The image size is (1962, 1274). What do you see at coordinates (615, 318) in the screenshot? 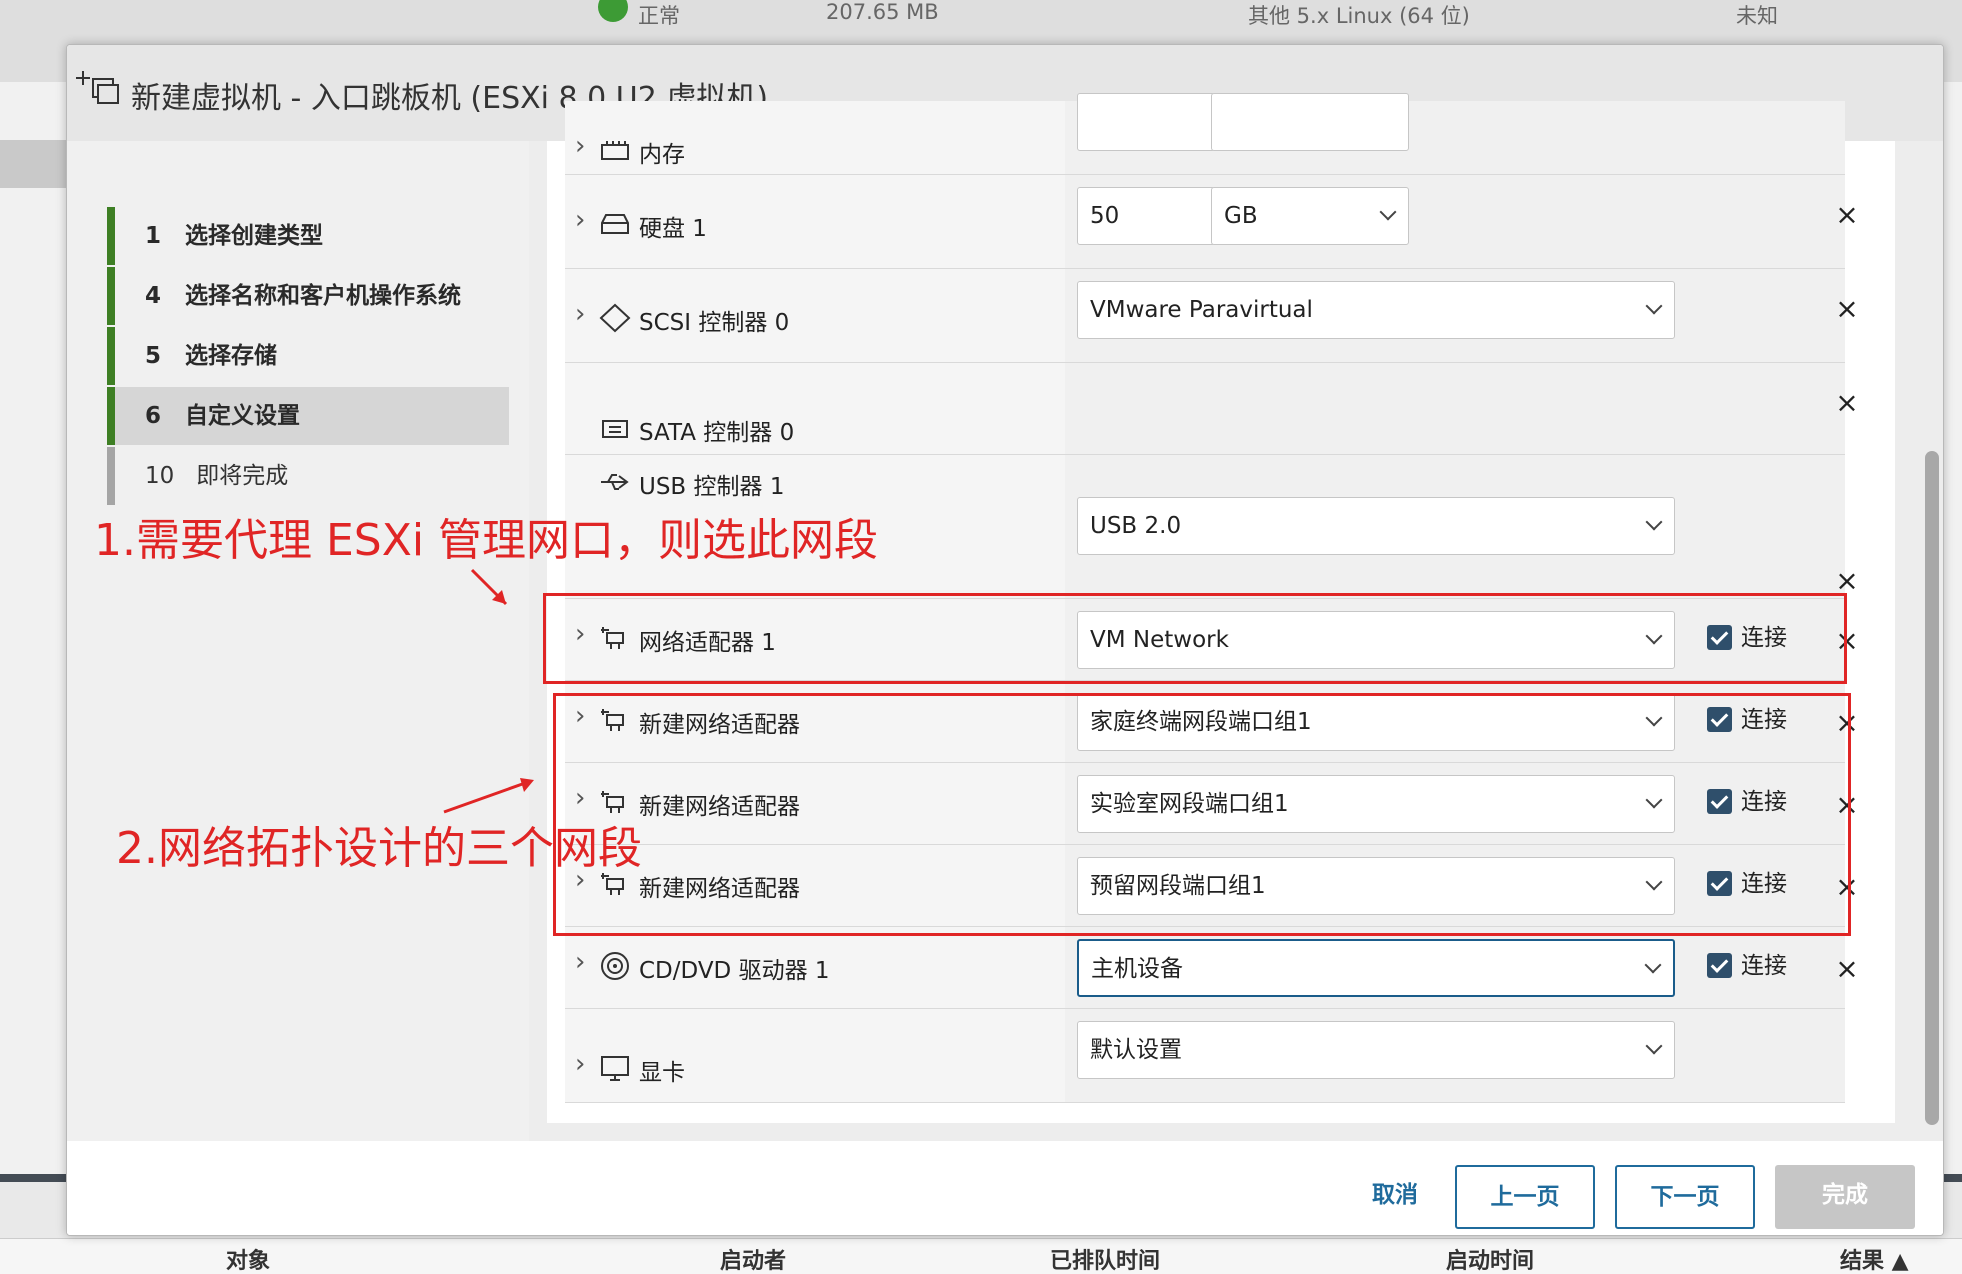
I see `scsi-controller-icon` at bounding box center [615, 318].